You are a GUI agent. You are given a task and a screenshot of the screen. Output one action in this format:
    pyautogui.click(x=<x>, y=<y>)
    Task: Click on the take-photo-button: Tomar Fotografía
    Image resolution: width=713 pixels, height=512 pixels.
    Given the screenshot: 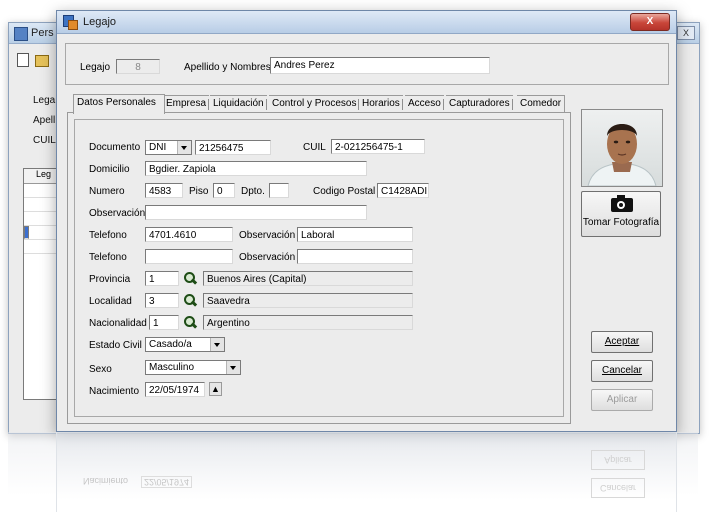 What is the action you would take?
    pyautogui.click(x=621, y=214)
    